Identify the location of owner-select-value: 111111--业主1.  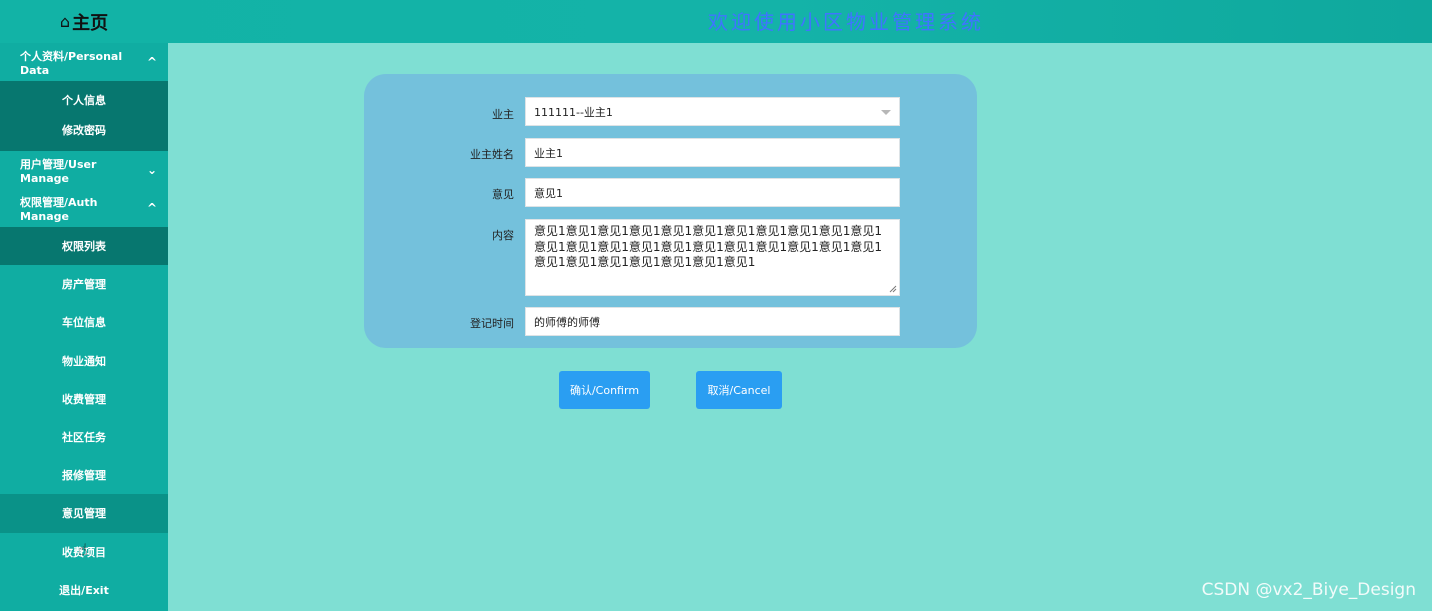
(573, 112).